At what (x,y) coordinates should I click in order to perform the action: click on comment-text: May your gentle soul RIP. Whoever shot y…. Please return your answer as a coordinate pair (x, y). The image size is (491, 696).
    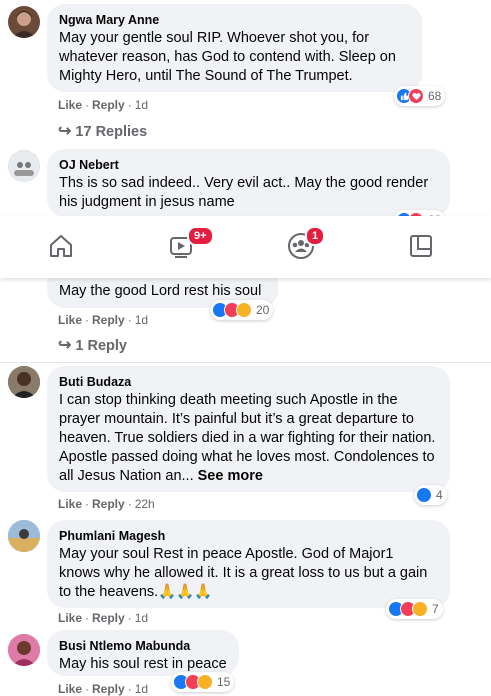
    Looking at the image, I should click on (227, 57).